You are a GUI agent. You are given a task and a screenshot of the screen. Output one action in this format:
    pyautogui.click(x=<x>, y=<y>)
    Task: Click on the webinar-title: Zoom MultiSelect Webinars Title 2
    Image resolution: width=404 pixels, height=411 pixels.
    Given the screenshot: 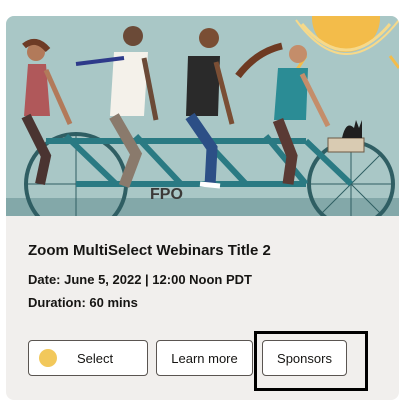 What is the action you would take?
    pyautogui.click(x=149, y=250)
    